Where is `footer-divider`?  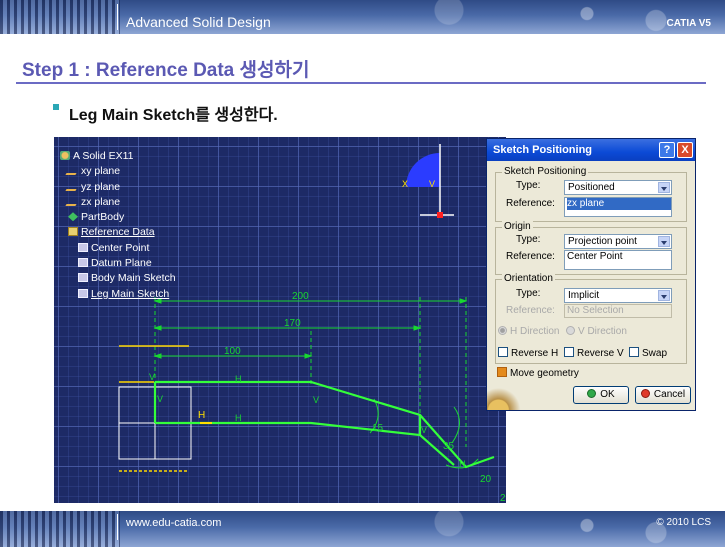 footer-divider is located at coordinates (117, 527).